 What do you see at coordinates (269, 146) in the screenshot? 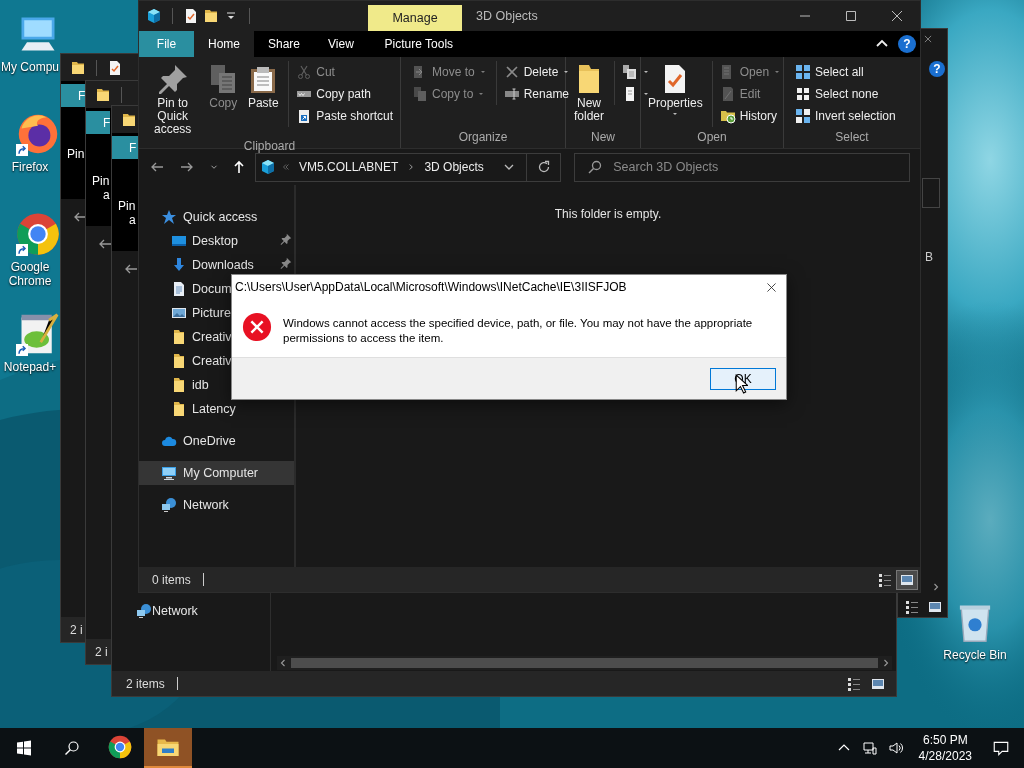
I see `group-label: Clipboard` at bounding box center [269, 146].